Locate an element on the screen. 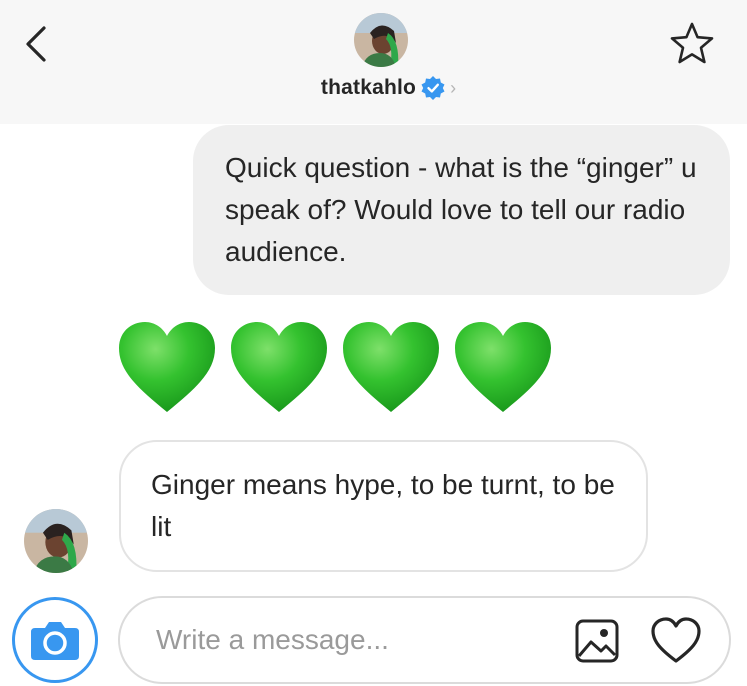 The height and width of the screenshot is (686, 747). username: thatkahlo is located at coordinates (368, 87).